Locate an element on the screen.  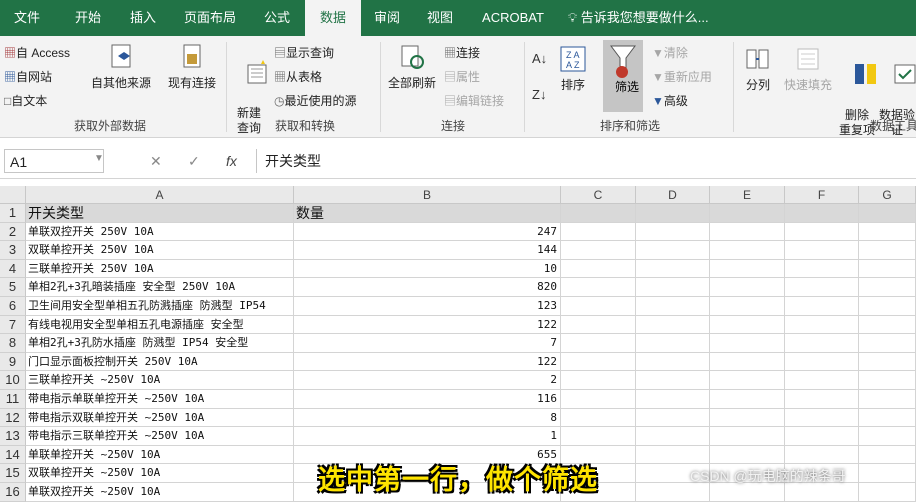
show-queries-button: ▤显示查询 is located at coordinates (304, 52).